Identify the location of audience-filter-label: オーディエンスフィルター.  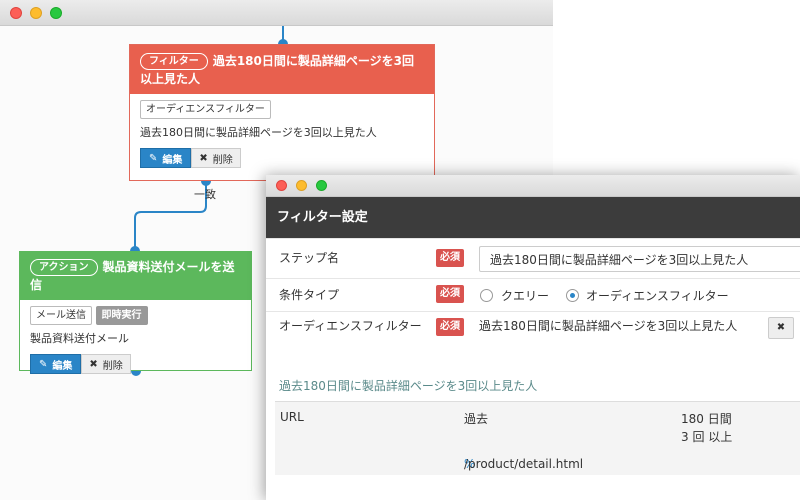
(350, 326).